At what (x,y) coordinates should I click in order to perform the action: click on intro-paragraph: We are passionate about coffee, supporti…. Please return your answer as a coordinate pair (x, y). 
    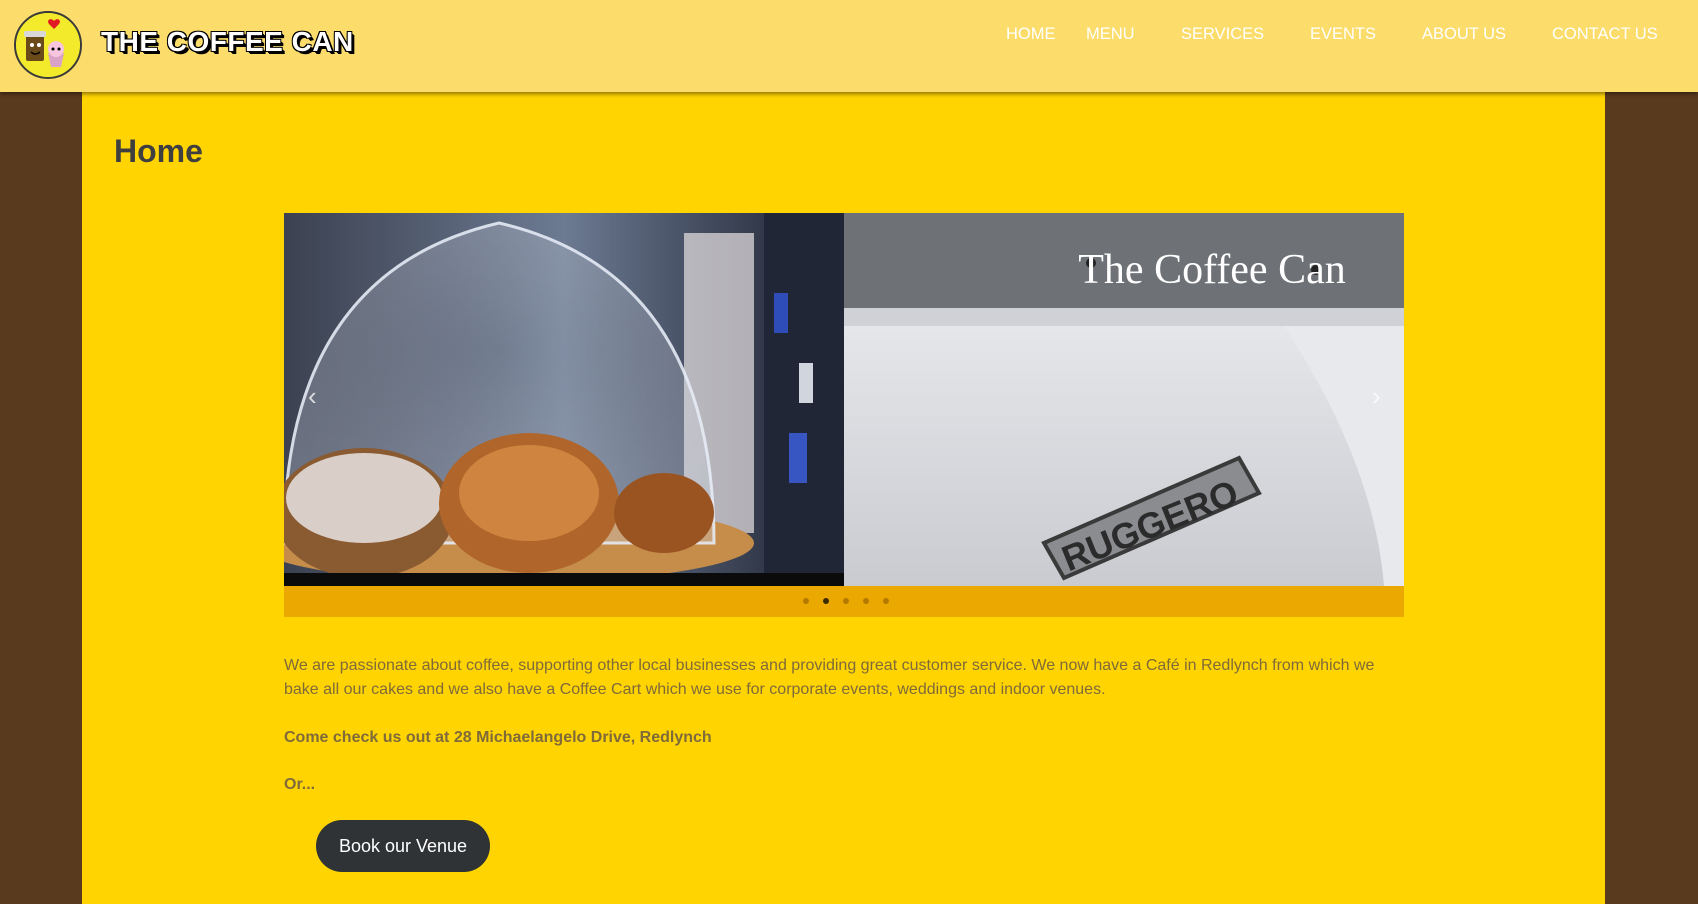
    Looking at the image, I should click on (829, 677).